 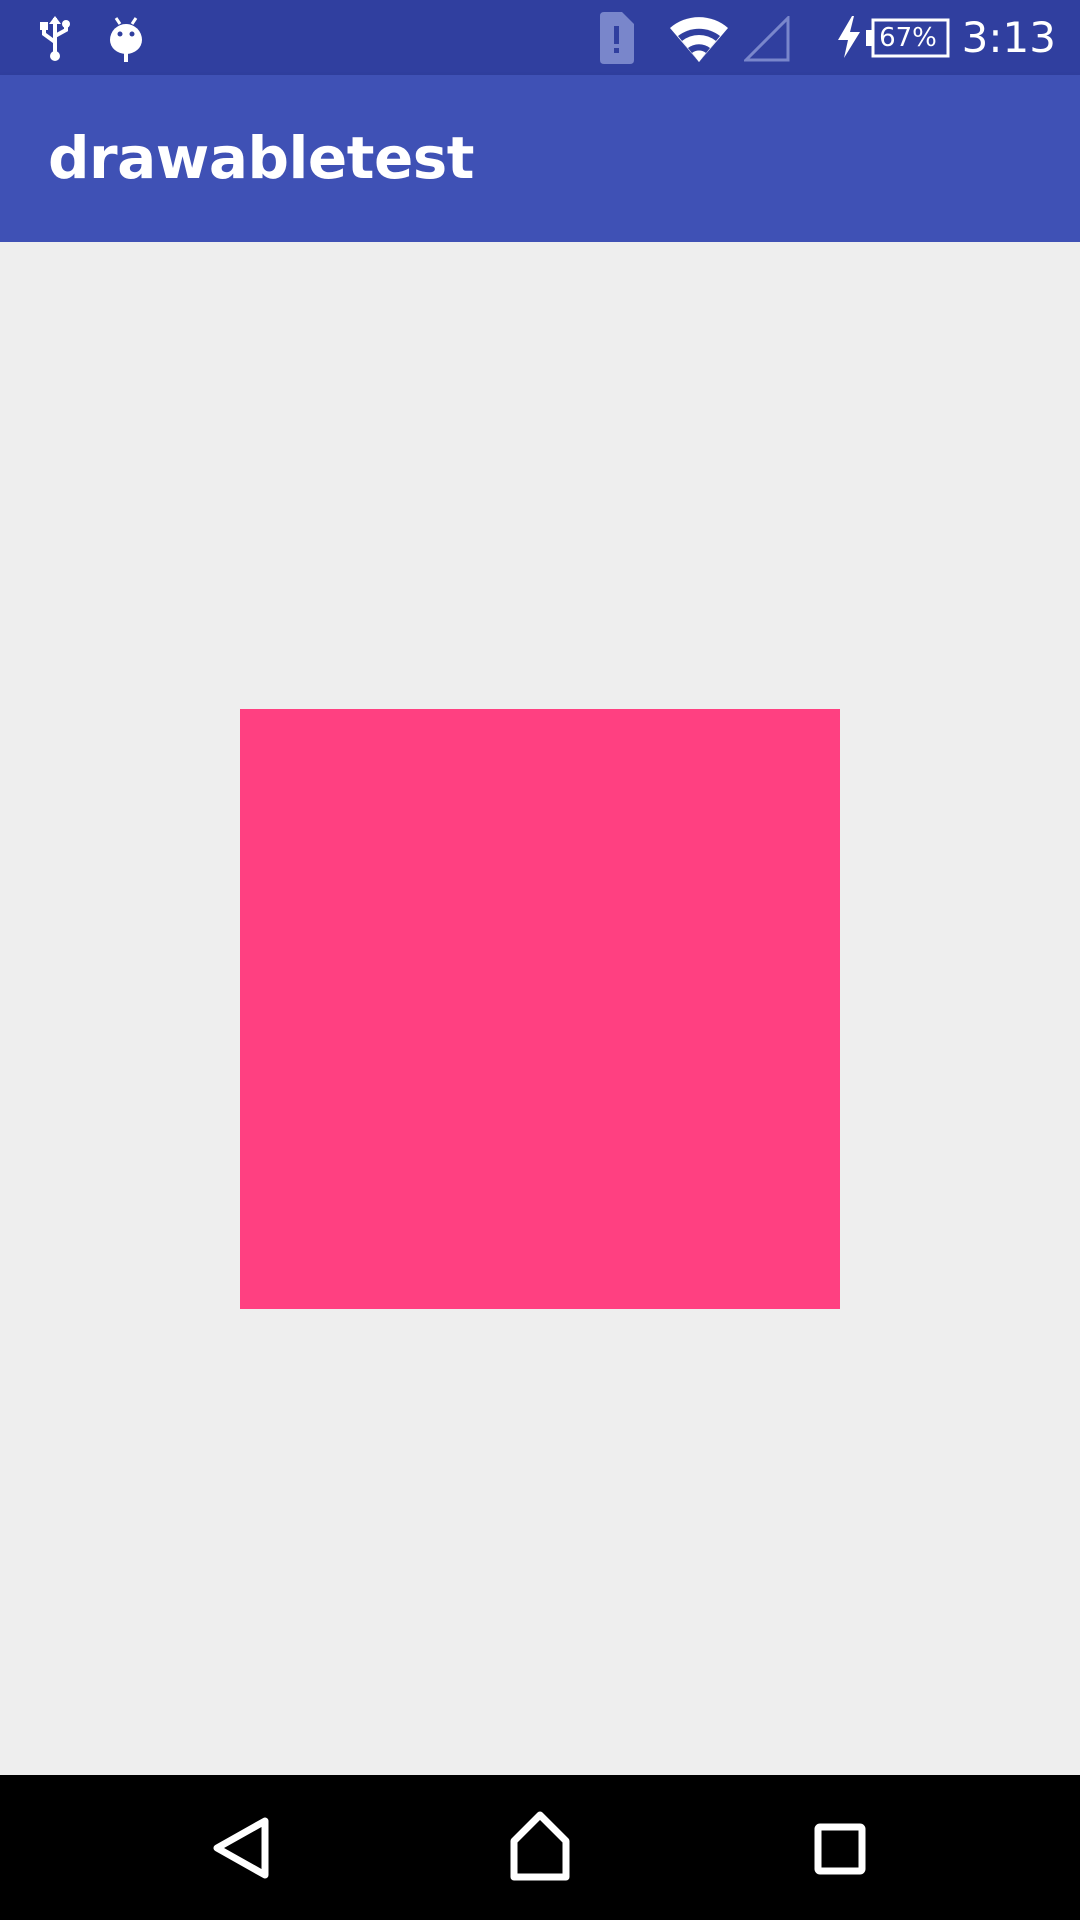 I want to click on cell-signal-icon, so click(x=767, y=39).